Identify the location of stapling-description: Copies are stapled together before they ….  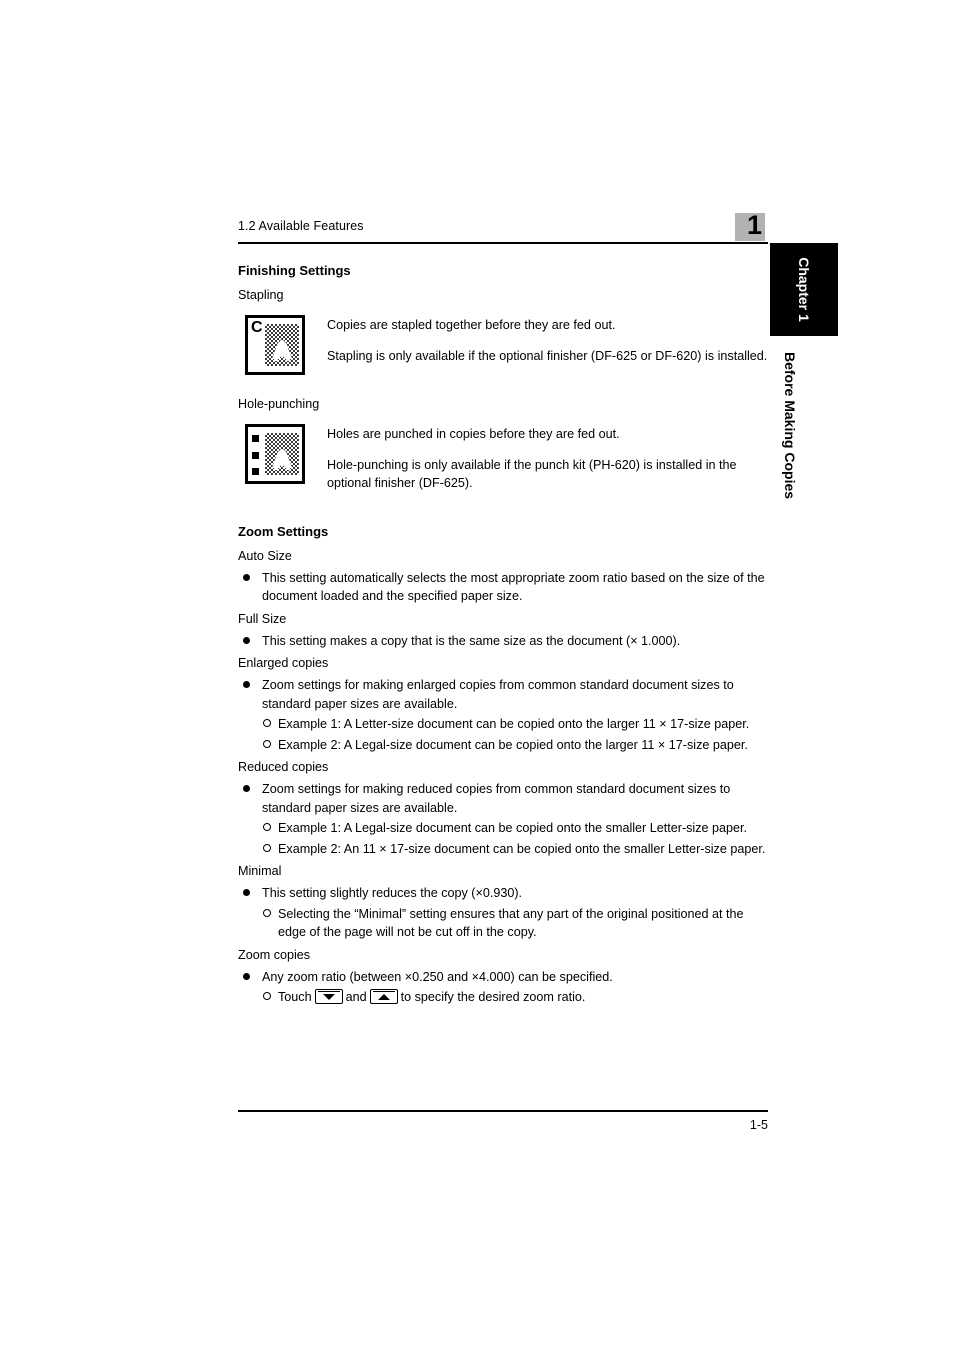
(536, 339).